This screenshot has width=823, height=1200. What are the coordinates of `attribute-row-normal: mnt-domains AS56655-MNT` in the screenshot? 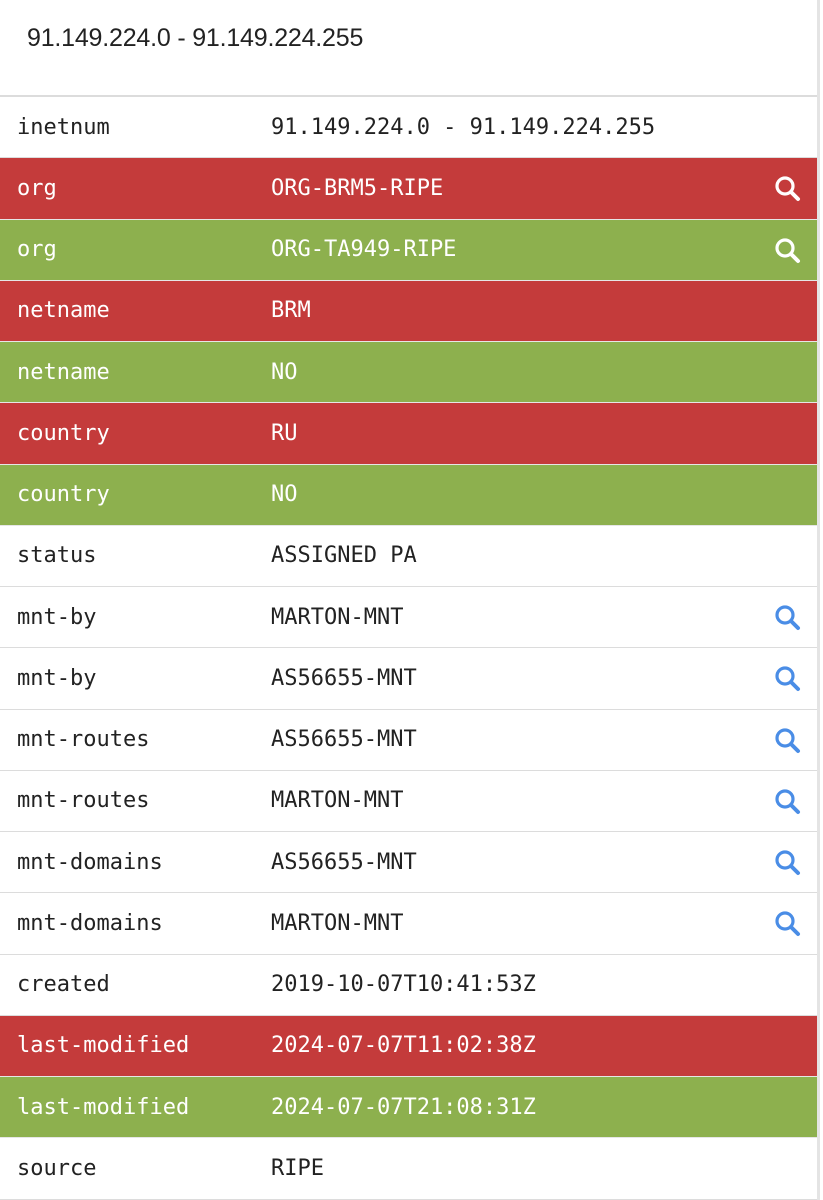 It's located at (408, 863).